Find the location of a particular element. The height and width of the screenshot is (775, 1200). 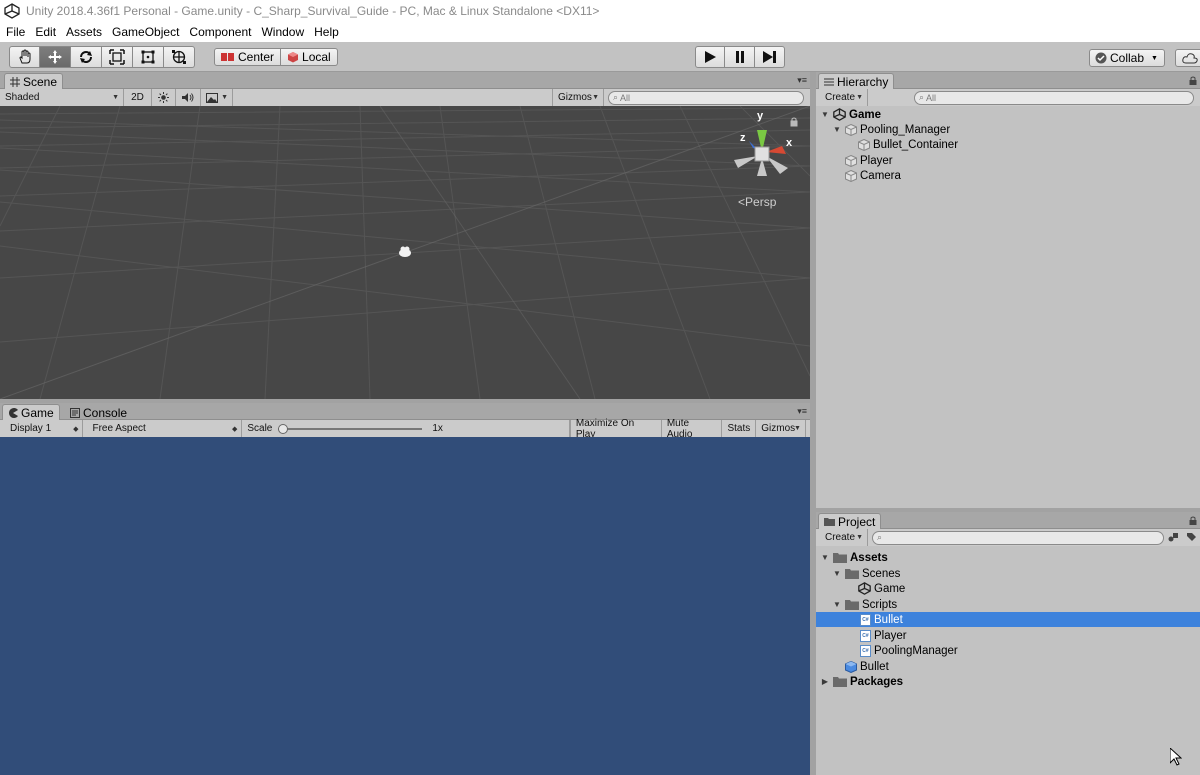

rect-tool-button is located at coordinates (148, 57).